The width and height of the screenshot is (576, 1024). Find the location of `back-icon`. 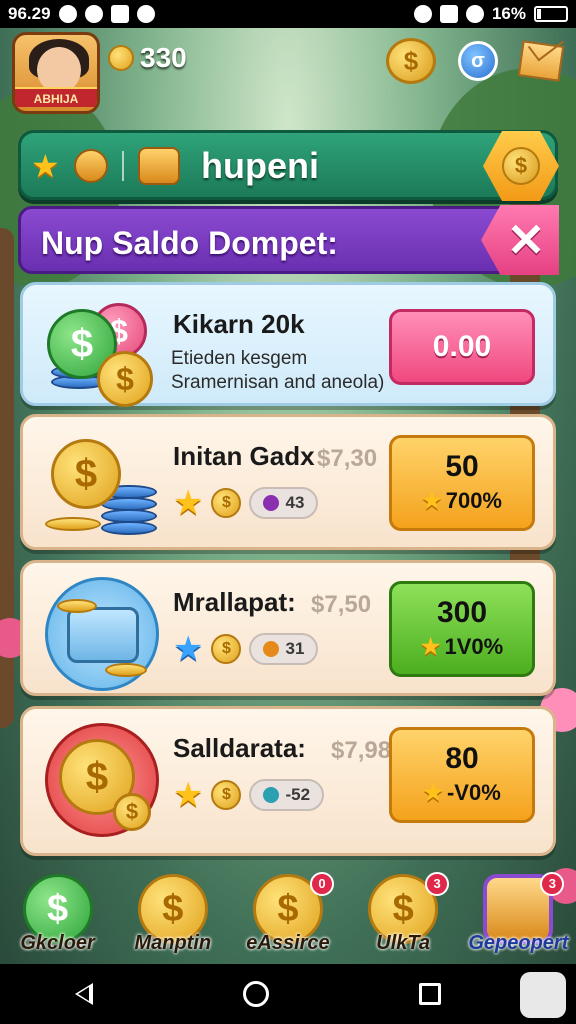

back-icon is located at coordinates (84, 994).